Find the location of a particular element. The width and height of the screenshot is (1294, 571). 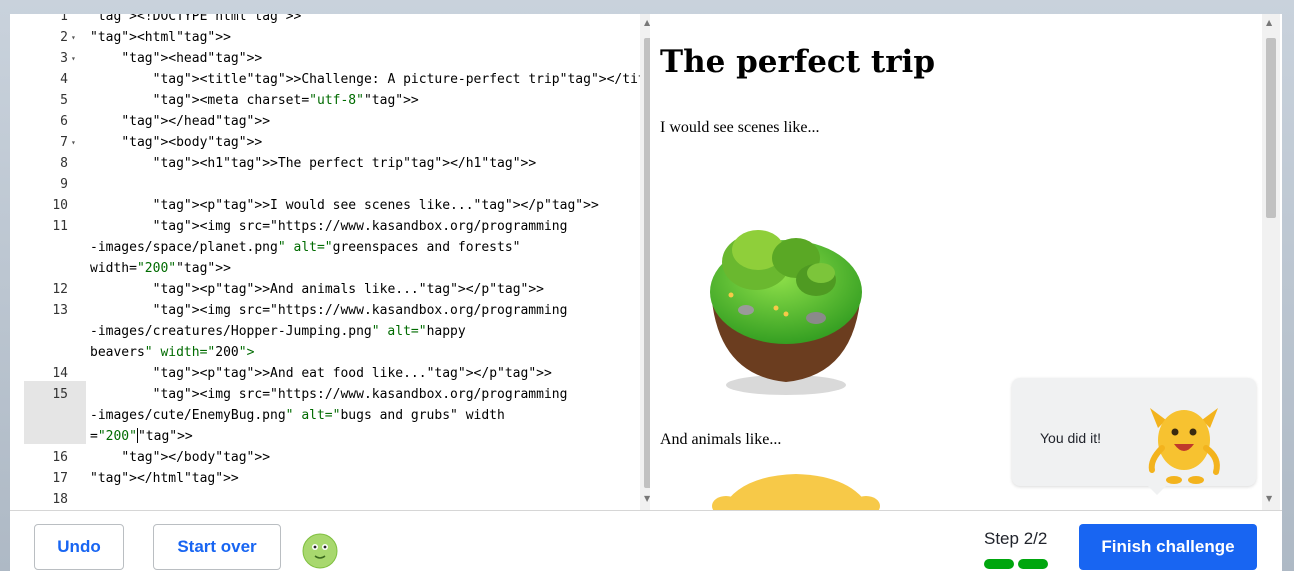

line-number: 5 is located at coordinates (64, 100).